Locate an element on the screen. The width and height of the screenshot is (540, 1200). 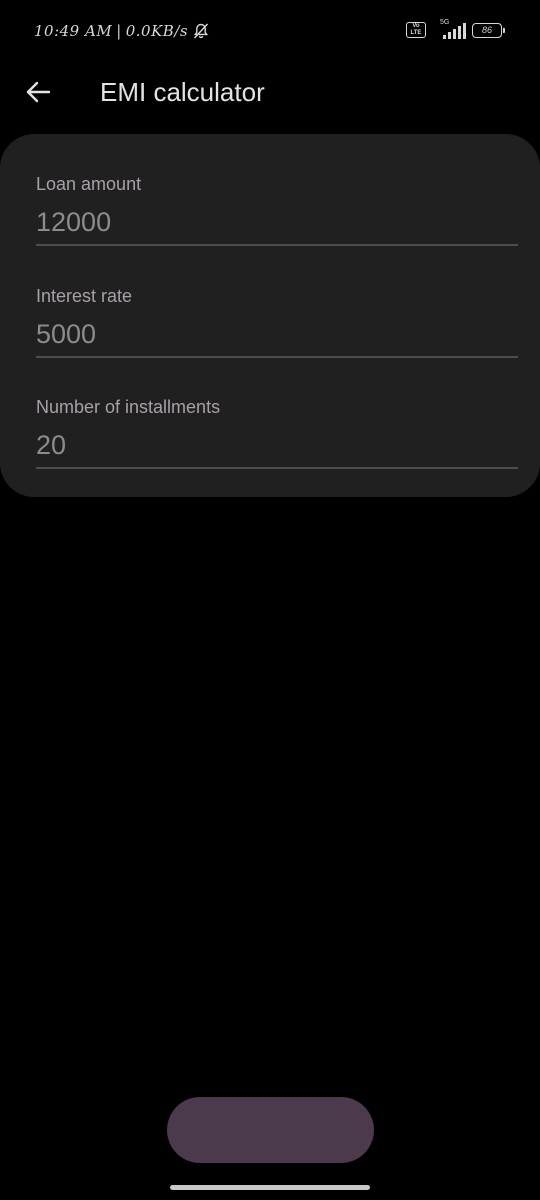
signal-bars is located at coordinates (454, 31).